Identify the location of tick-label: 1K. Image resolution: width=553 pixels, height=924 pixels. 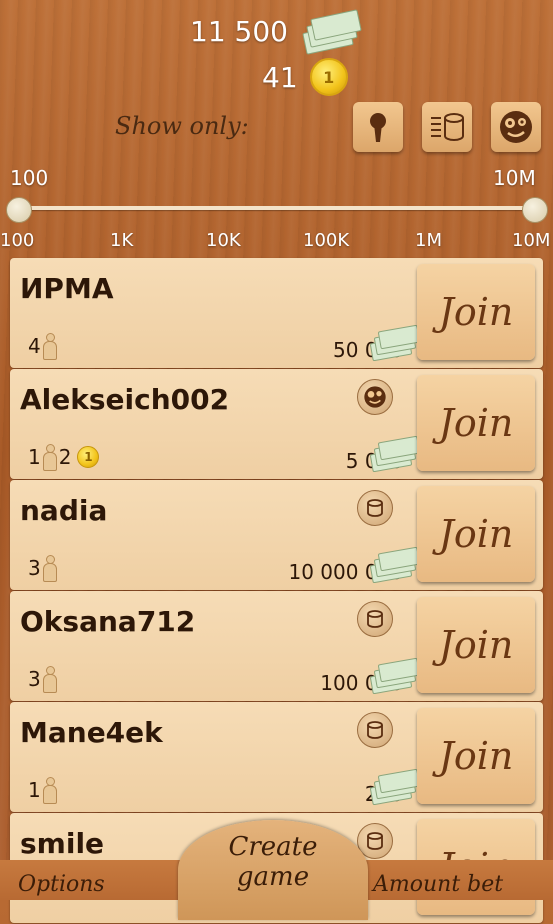
(122, 240).